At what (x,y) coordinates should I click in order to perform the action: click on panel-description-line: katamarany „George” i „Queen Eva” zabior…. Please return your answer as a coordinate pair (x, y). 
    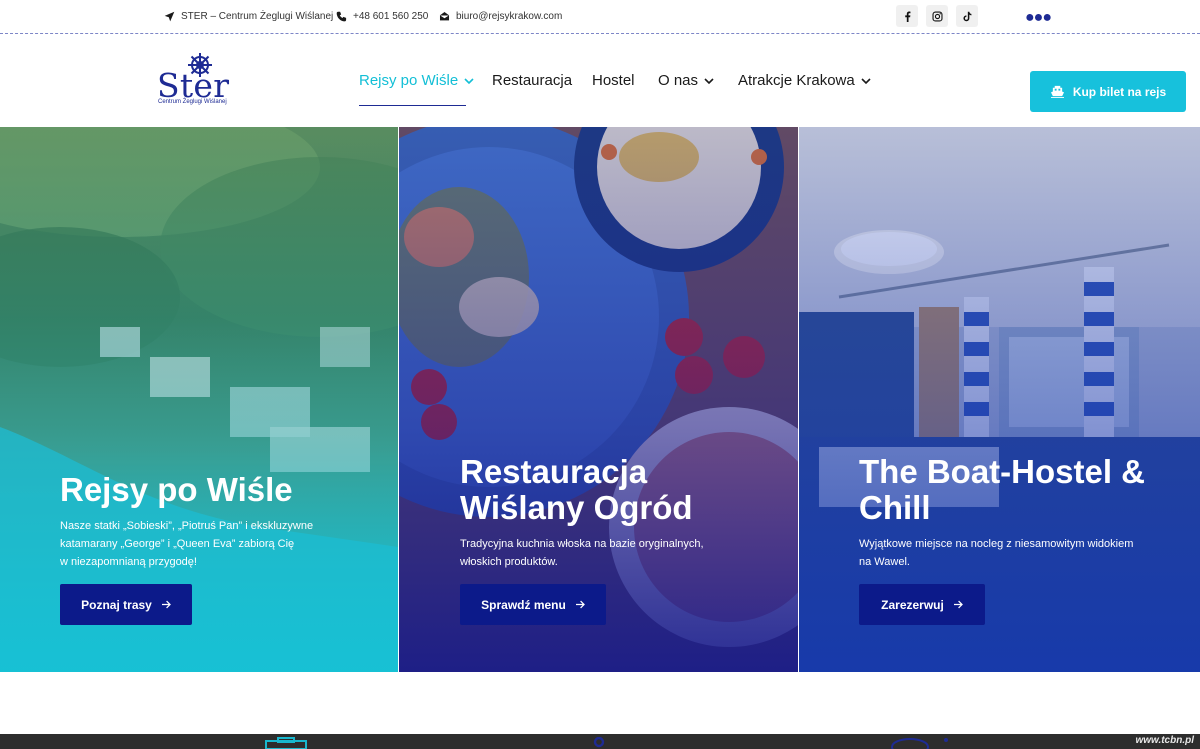
    Looking at the image, I should click on (177, 544).